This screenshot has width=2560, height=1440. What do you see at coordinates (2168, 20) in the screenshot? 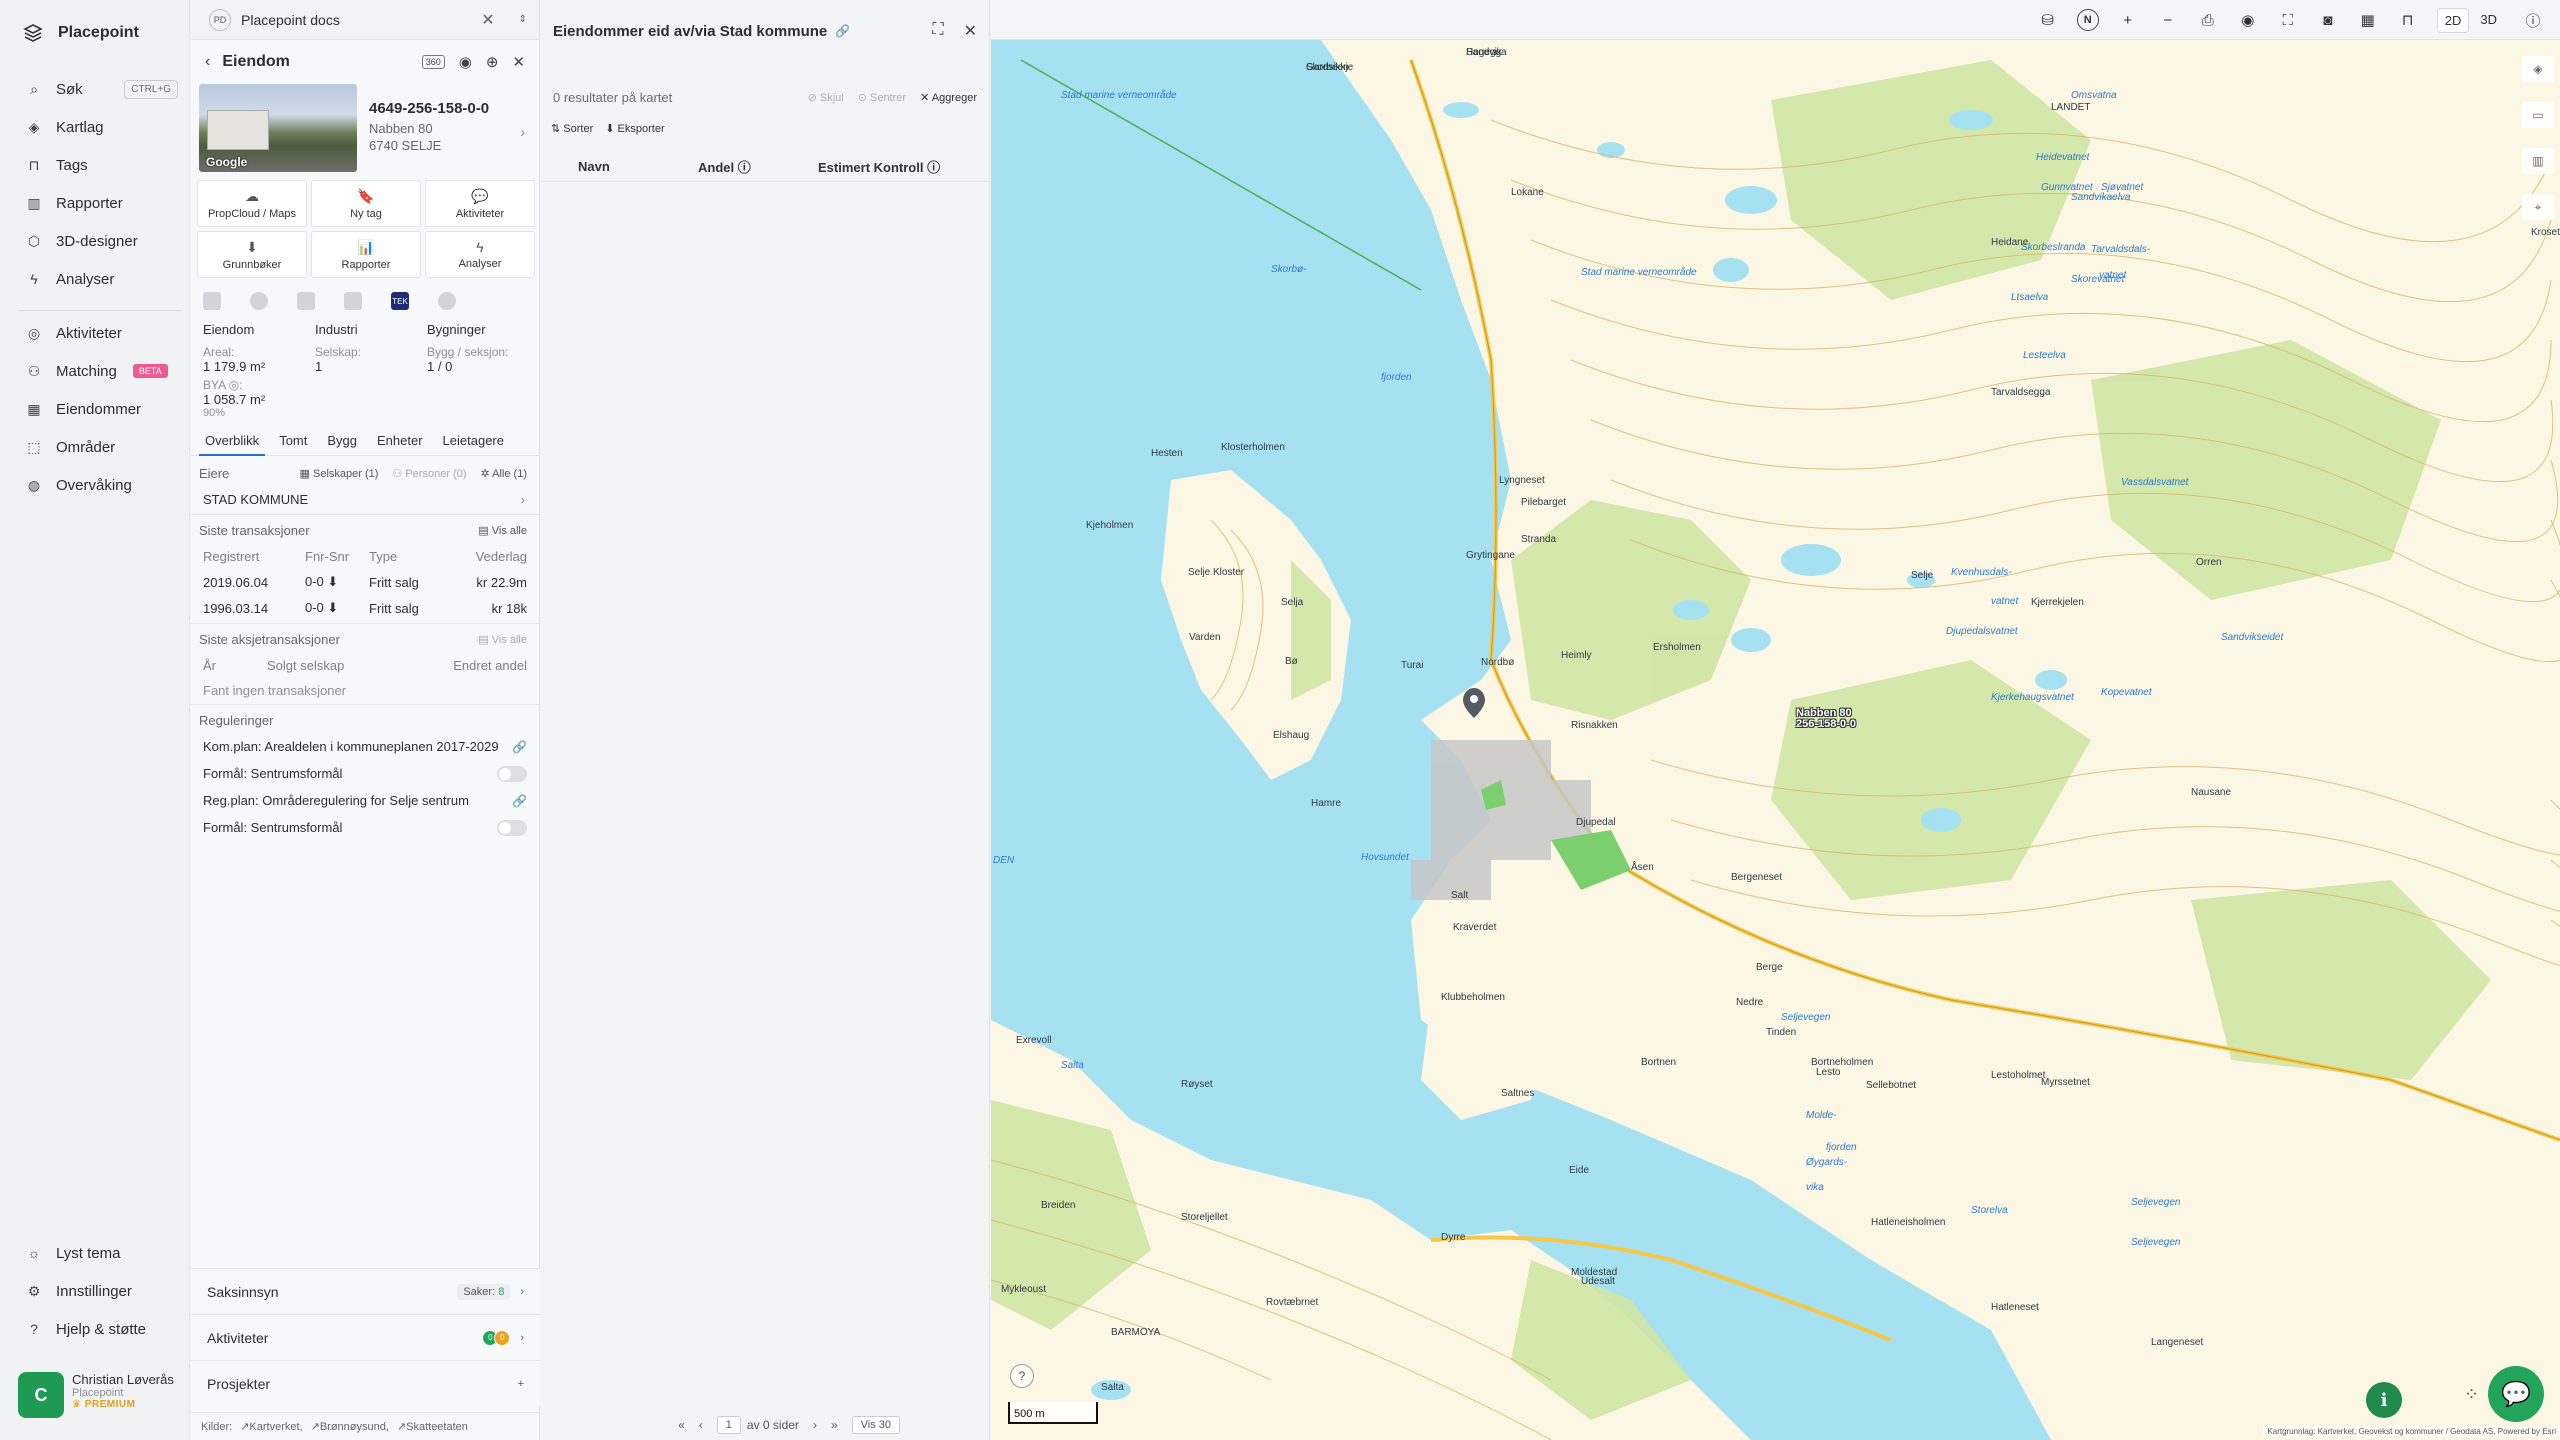
I see `zoom-out-icon: −` at bounding box center [2168, 20].